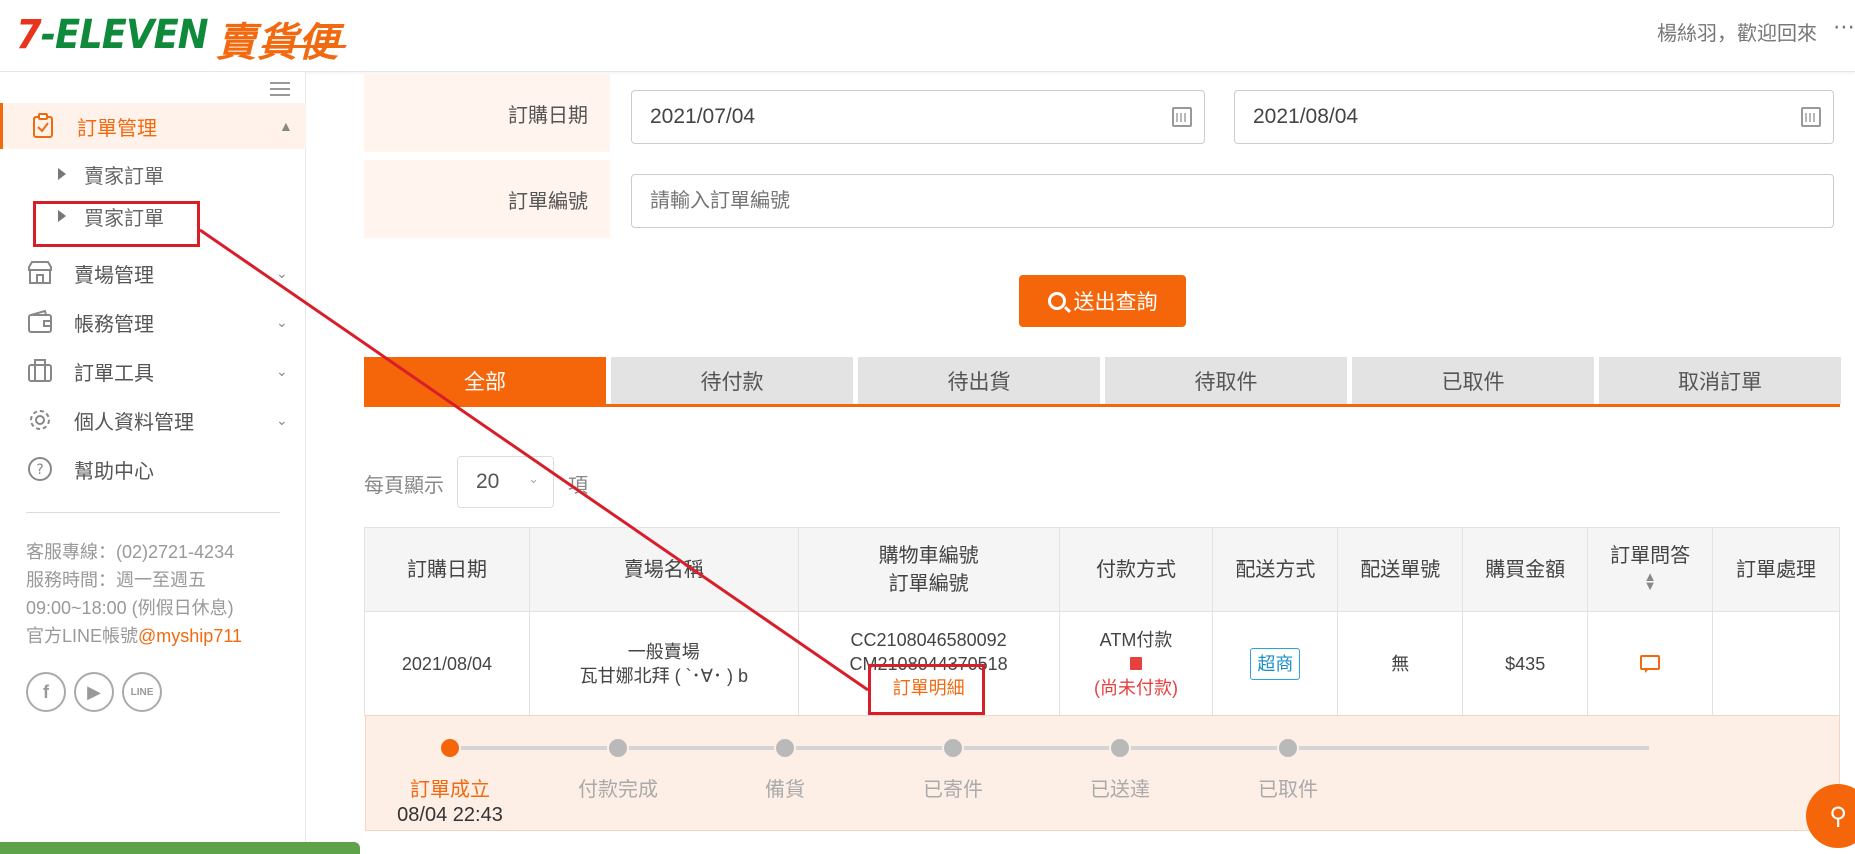 This screenshot has height=854, width=1855. What do you see at coordinates (1776, 663) in the screenshot?
I see `cell-action` at bounding box center [1776, 663].